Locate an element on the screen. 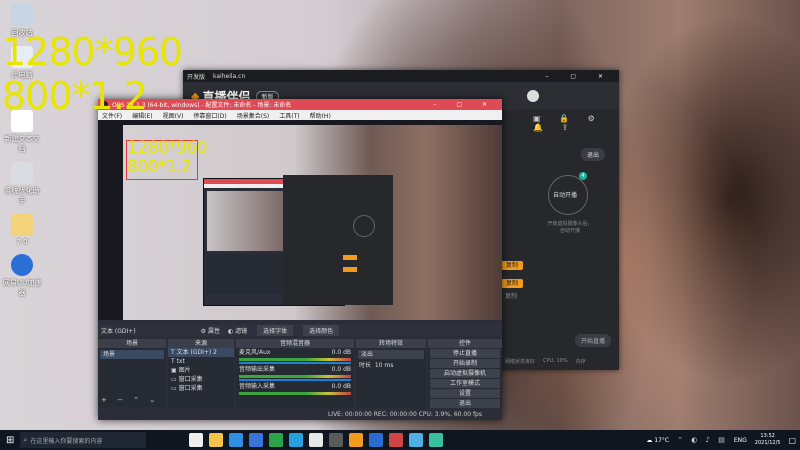 This screenshot has width=800, height=450. mixer-track: 音频输入采集 0.0 dB is located at coordinates (295, 386).